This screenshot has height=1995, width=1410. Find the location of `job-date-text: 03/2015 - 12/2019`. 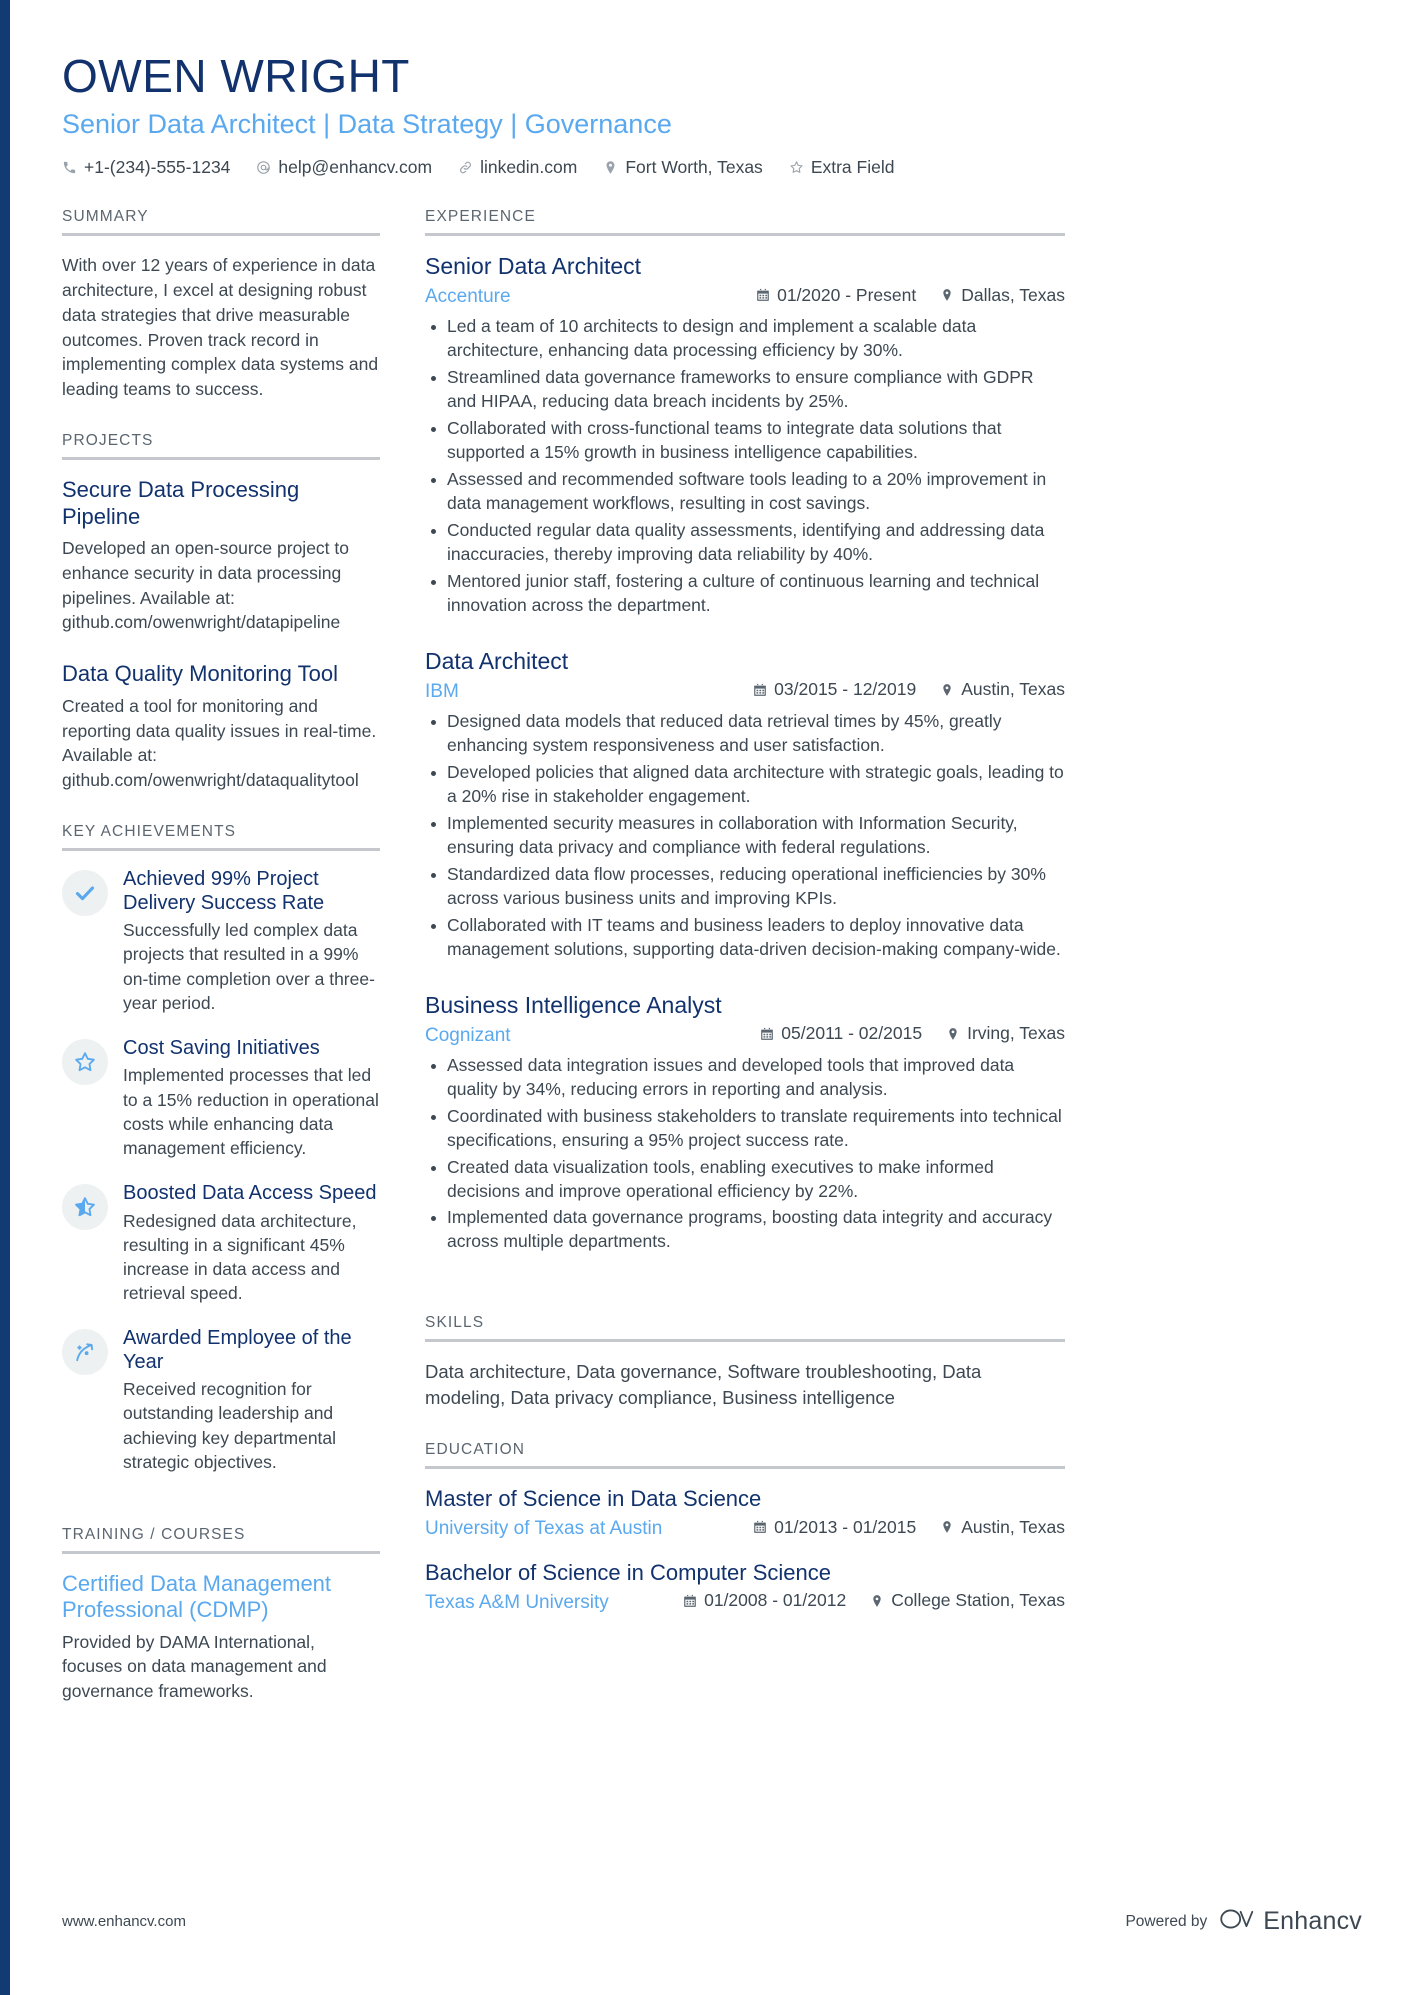

job-date-text: 03/2015 - 12/2019 is located at coordinates (845, 689).